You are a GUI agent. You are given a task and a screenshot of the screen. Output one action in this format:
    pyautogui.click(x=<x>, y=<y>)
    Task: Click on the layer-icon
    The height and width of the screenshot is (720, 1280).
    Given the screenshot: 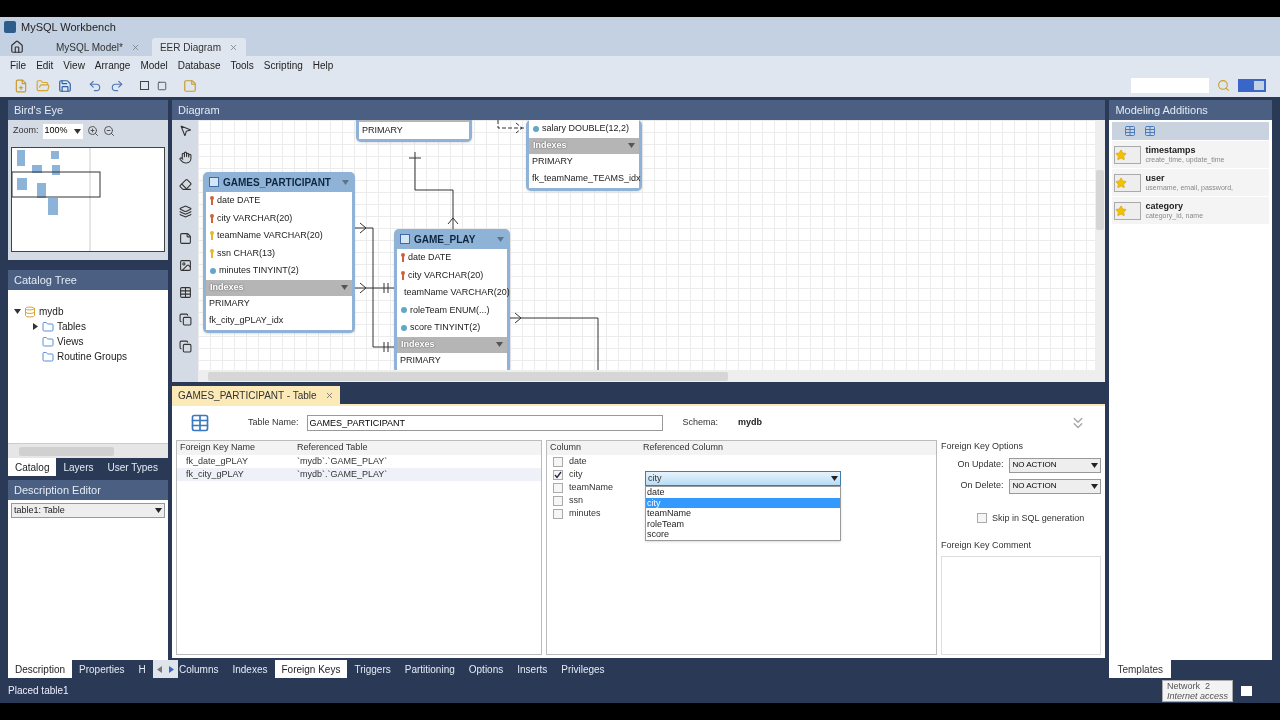 What is the action you would take?
    pyautogui.click(x=185, y=211)
    